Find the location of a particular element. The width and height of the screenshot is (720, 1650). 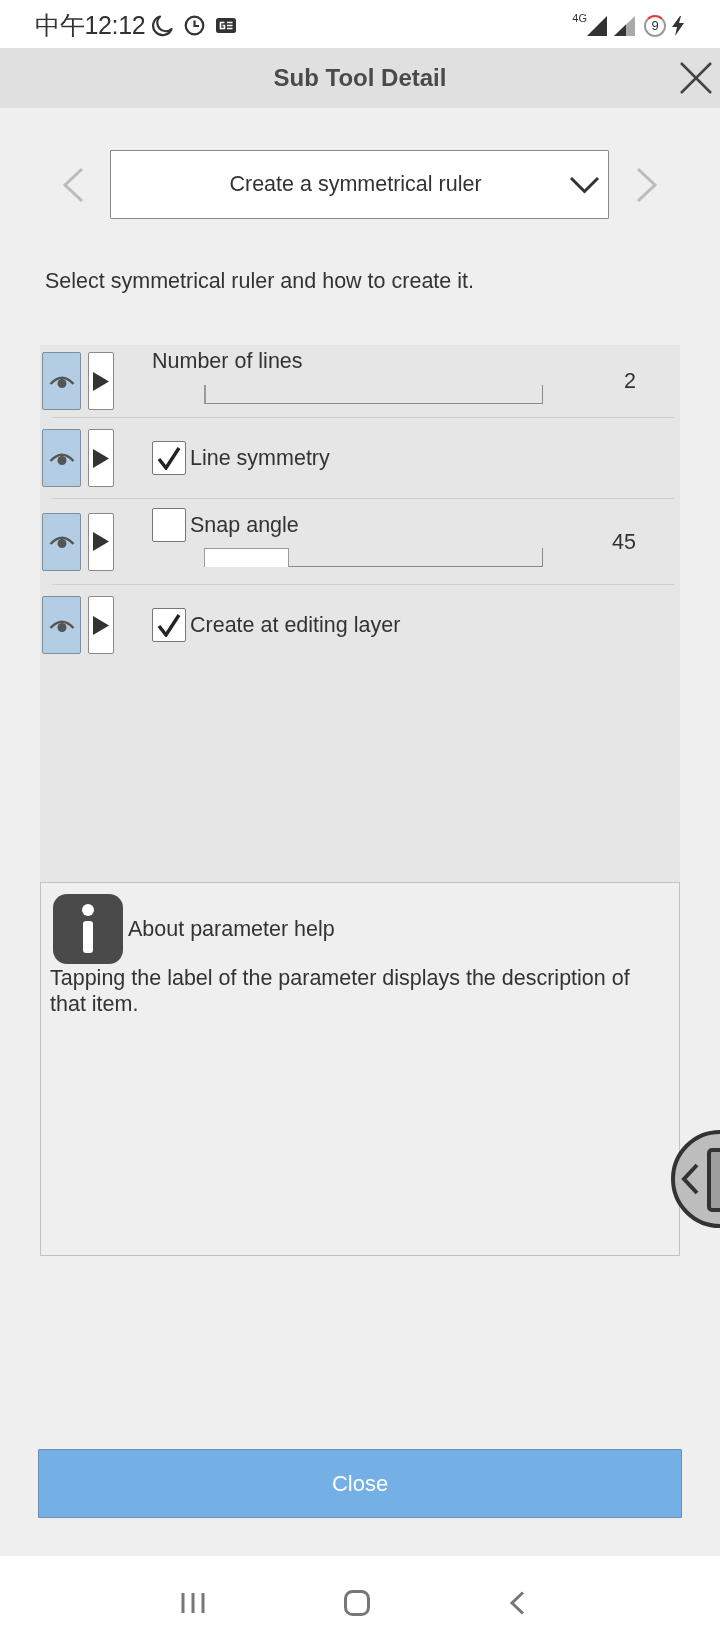

help-text: Tapping the label of the parameter displays the description of that item. is located at coordinates (340, 991).